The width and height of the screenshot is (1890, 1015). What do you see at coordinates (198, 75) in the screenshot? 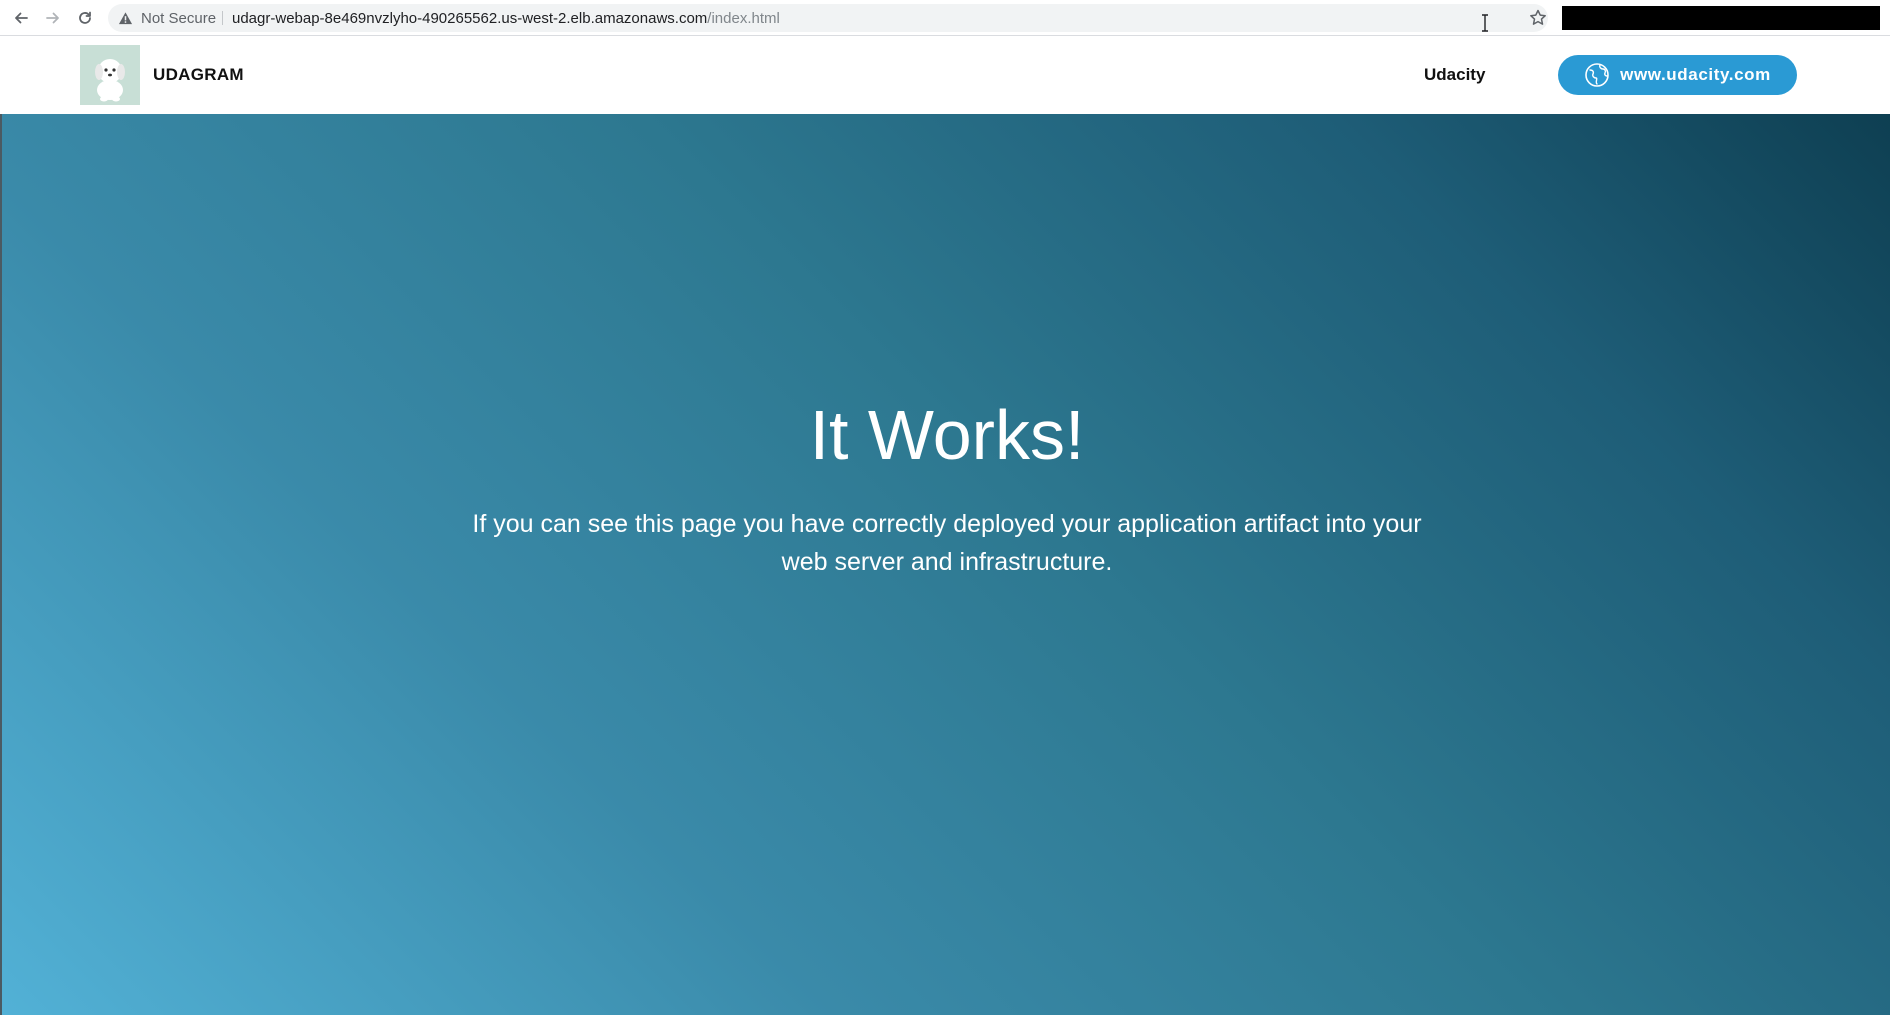
I see `brand-name: UDAGRAM` at bounding box center [198, 75].